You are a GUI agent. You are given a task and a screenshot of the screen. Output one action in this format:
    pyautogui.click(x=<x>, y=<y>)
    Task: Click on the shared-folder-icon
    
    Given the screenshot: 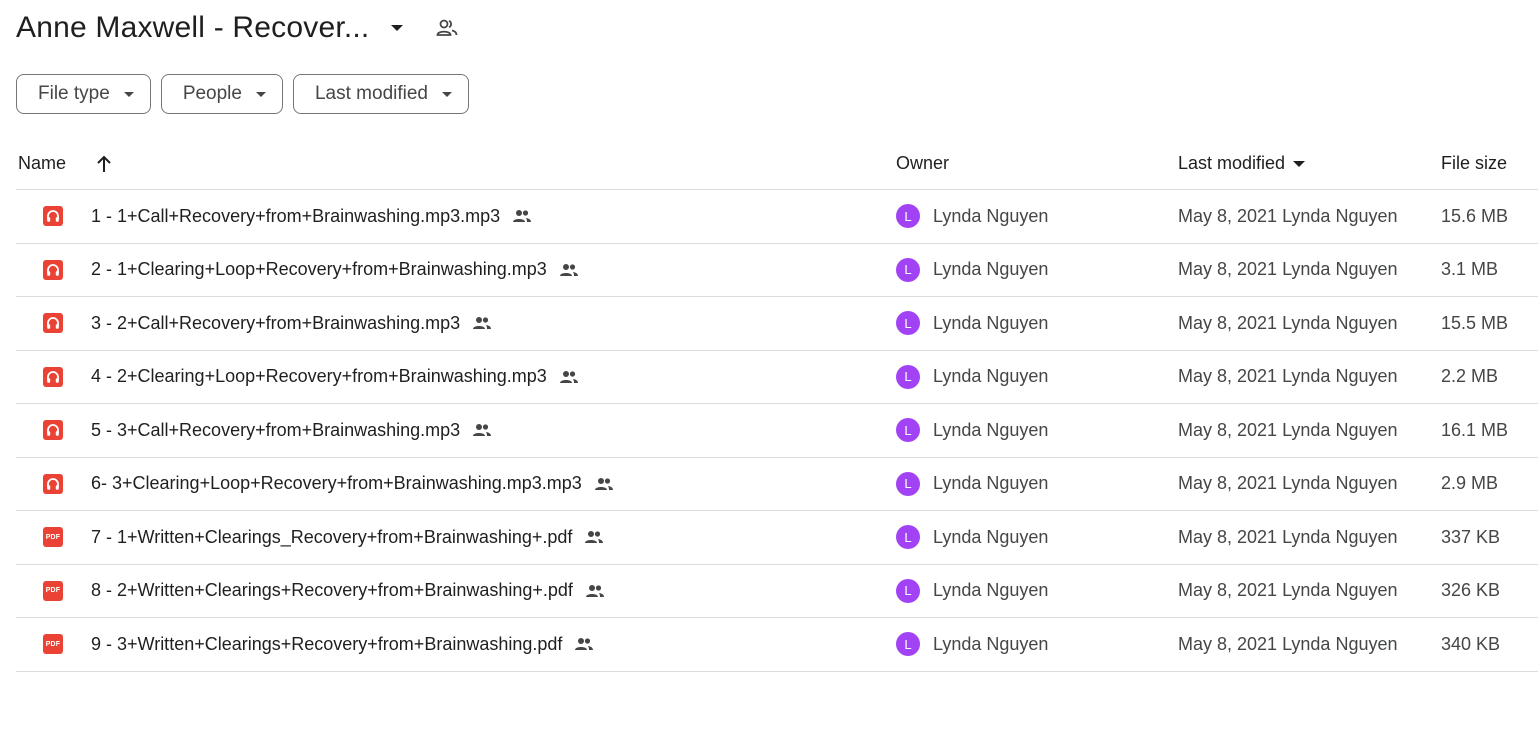 What is the action you would take?
    pyautogui.click(x=447, y=28)
    